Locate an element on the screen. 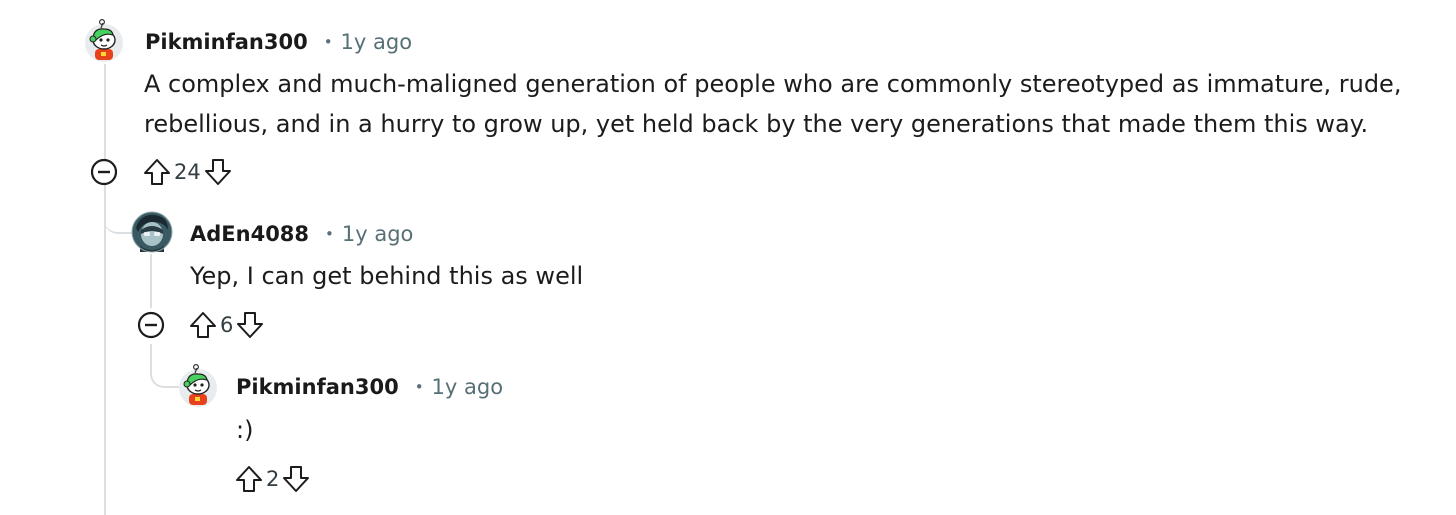 The image size is (1456, 515). comment-body-line: :) is located at coordinates (245, 430).